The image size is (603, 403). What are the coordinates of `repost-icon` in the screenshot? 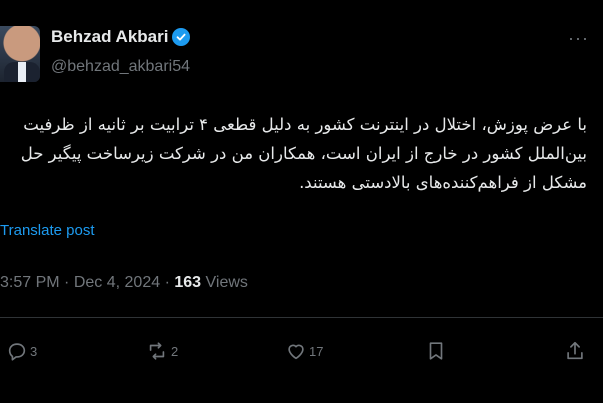 It's located at (157, 351).